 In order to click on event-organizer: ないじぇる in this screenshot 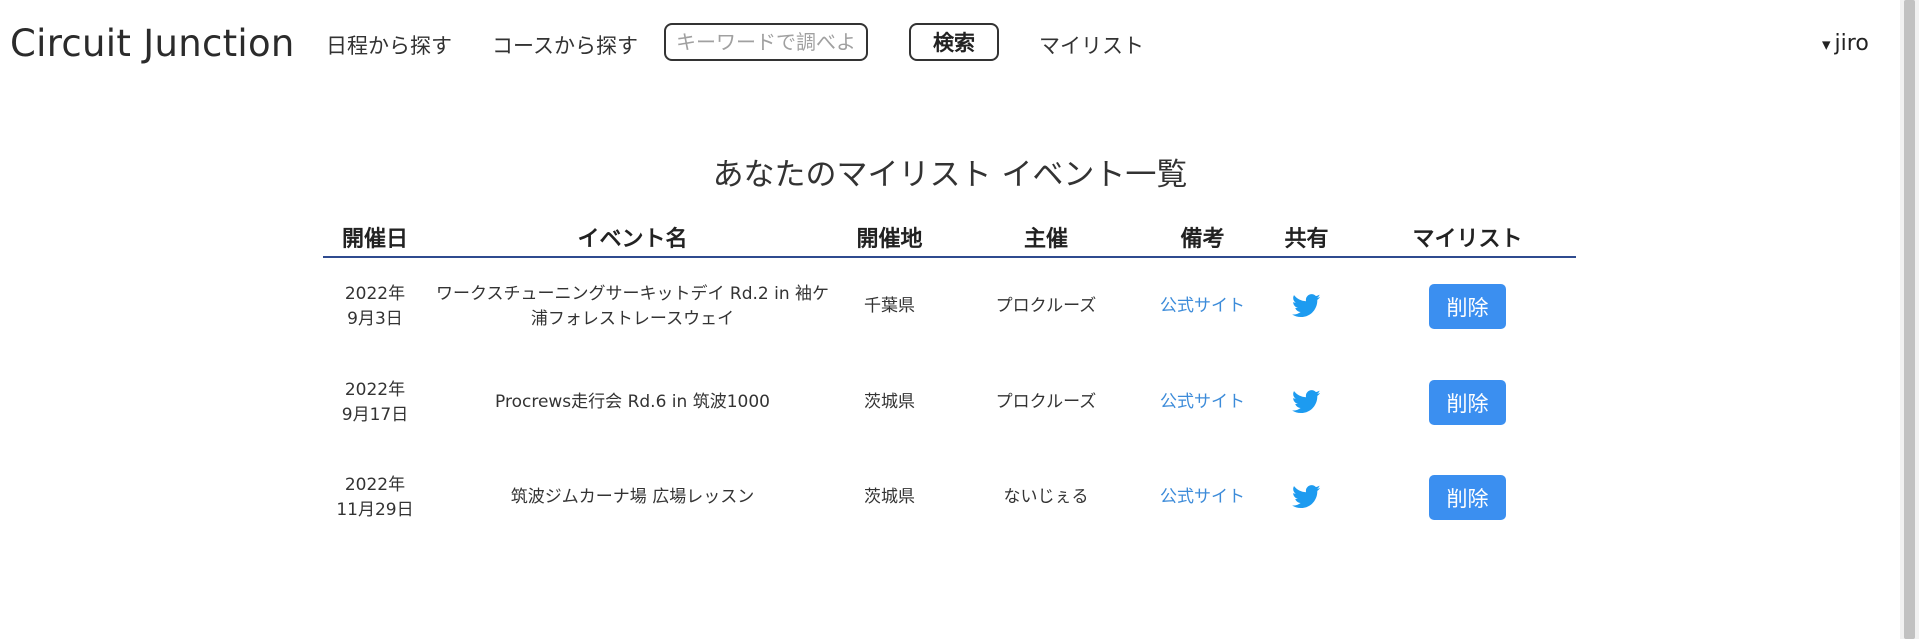, I will do `click(1046, 497)`.